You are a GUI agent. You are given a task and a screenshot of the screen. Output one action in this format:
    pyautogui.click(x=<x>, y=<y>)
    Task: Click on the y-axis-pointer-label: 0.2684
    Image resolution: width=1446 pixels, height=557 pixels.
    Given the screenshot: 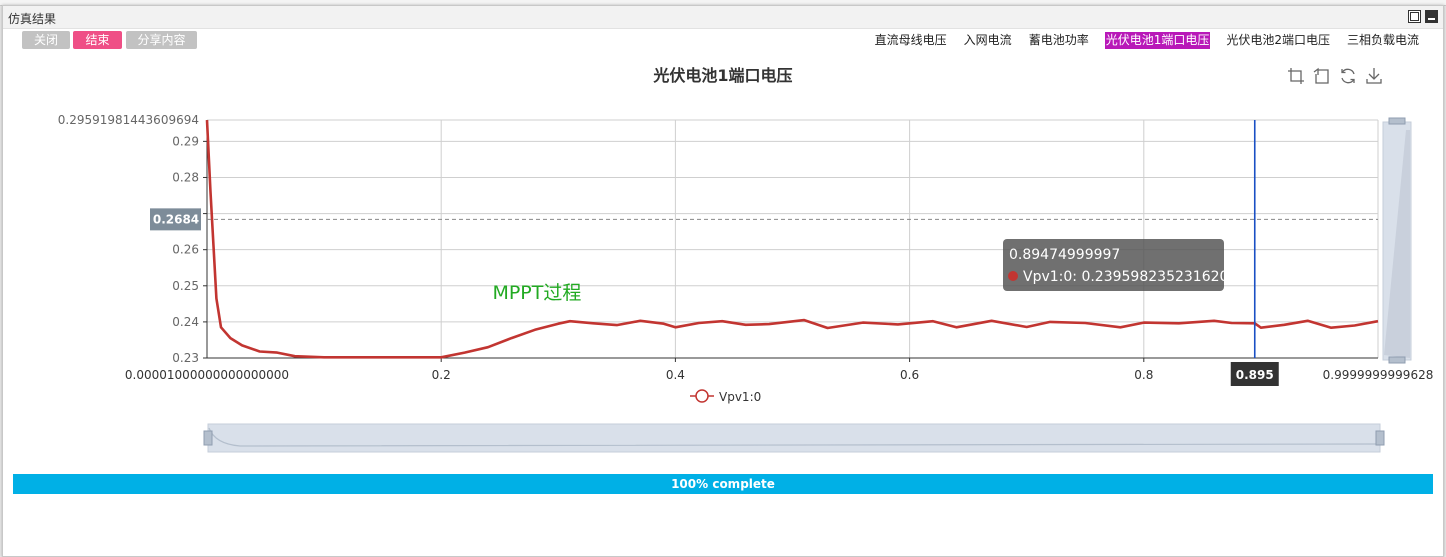 What is the action you would take?
    pyautogui.click(x=176, y=219)
    